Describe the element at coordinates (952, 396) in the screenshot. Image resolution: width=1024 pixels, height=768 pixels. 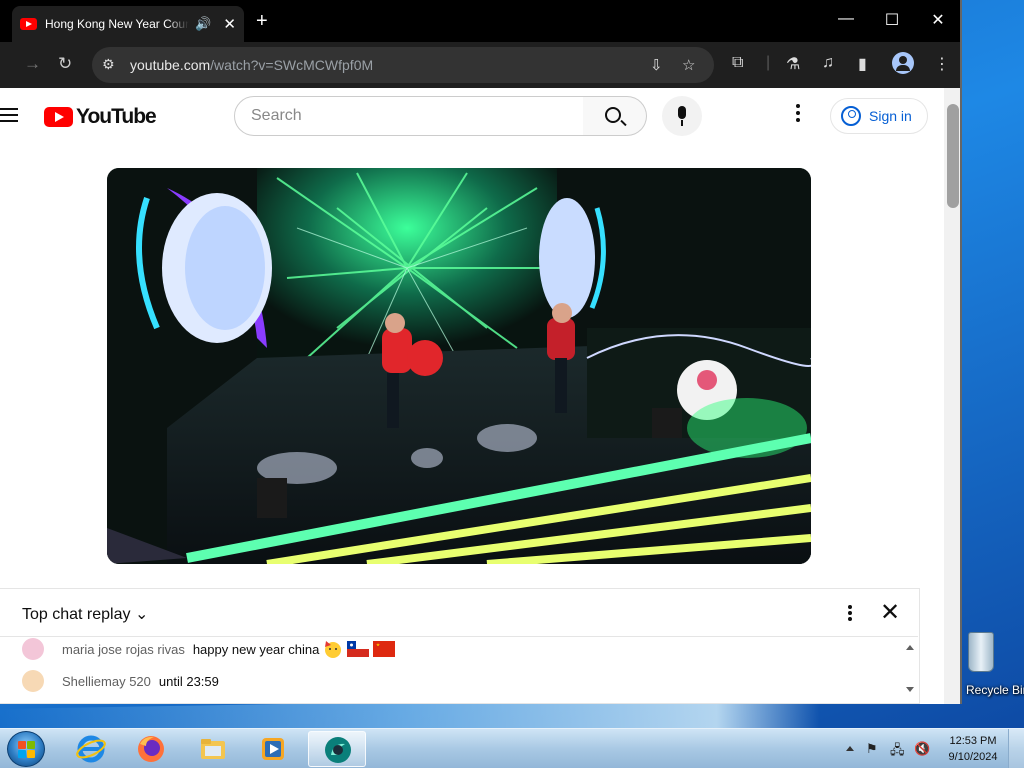
I see `page-scrollbar` at that location.